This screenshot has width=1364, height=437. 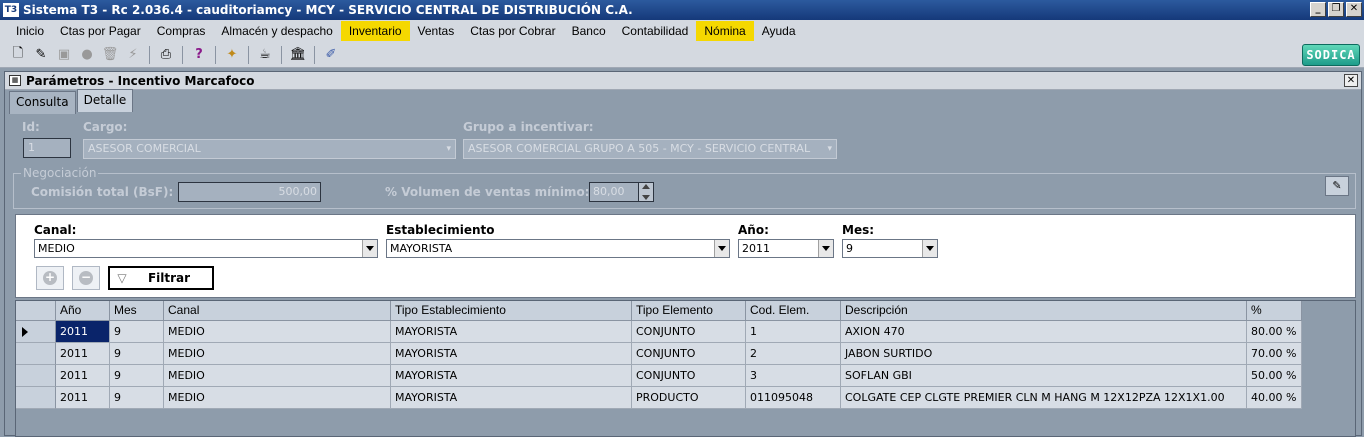 I want to click on sodica-logo: SODICA, so click(x=1331, y=55).